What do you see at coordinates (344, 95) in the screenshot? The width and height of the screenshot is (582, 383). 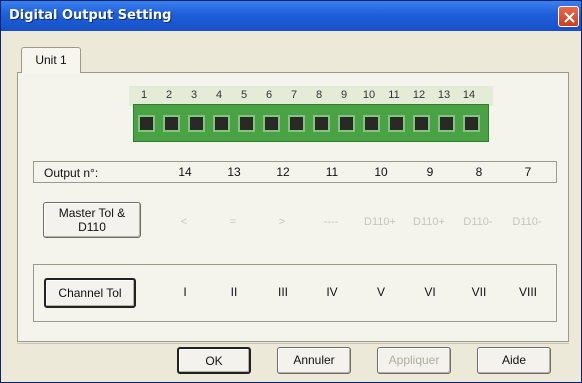 I see `terminal-number: 9` at bounding box center [344, 95].